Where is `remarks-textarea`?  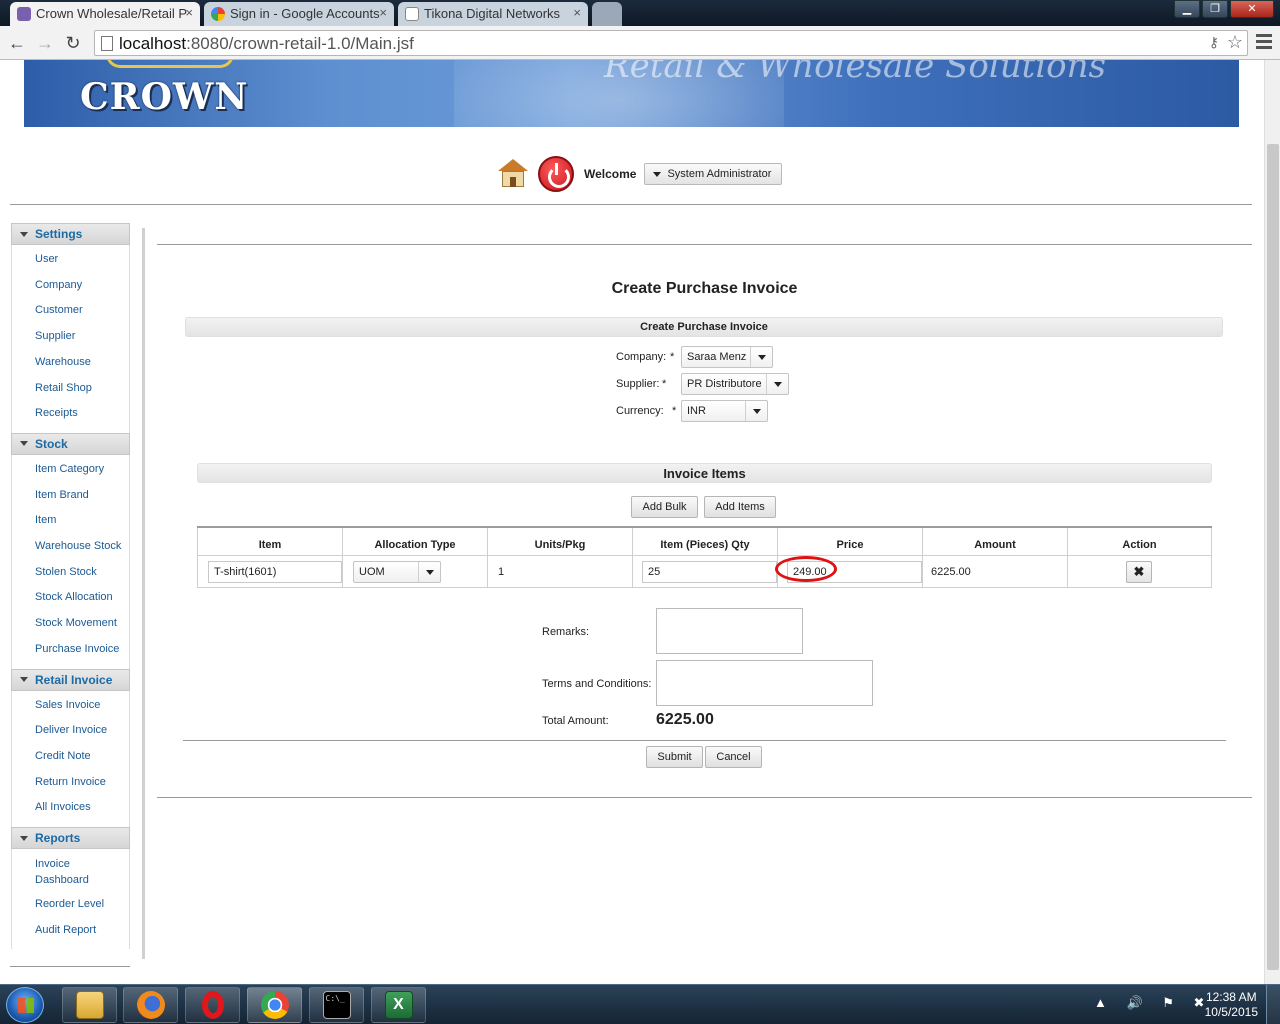
remarks-textarea is located at coordinates (729, 631).